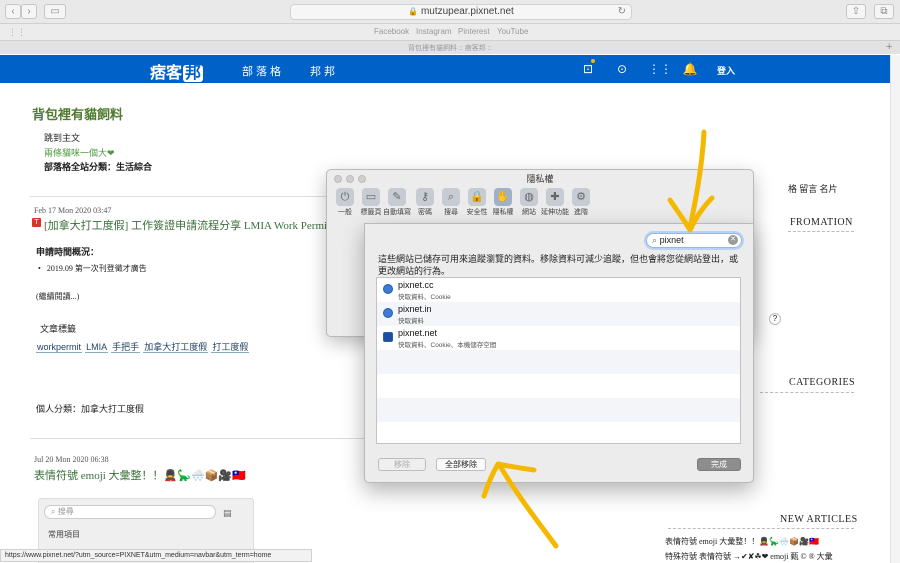 The image size is (900, 563). Describe the element at coordinates (59, 347) in the screenshot. I see `tag-workpermit: workpermit` at that location.